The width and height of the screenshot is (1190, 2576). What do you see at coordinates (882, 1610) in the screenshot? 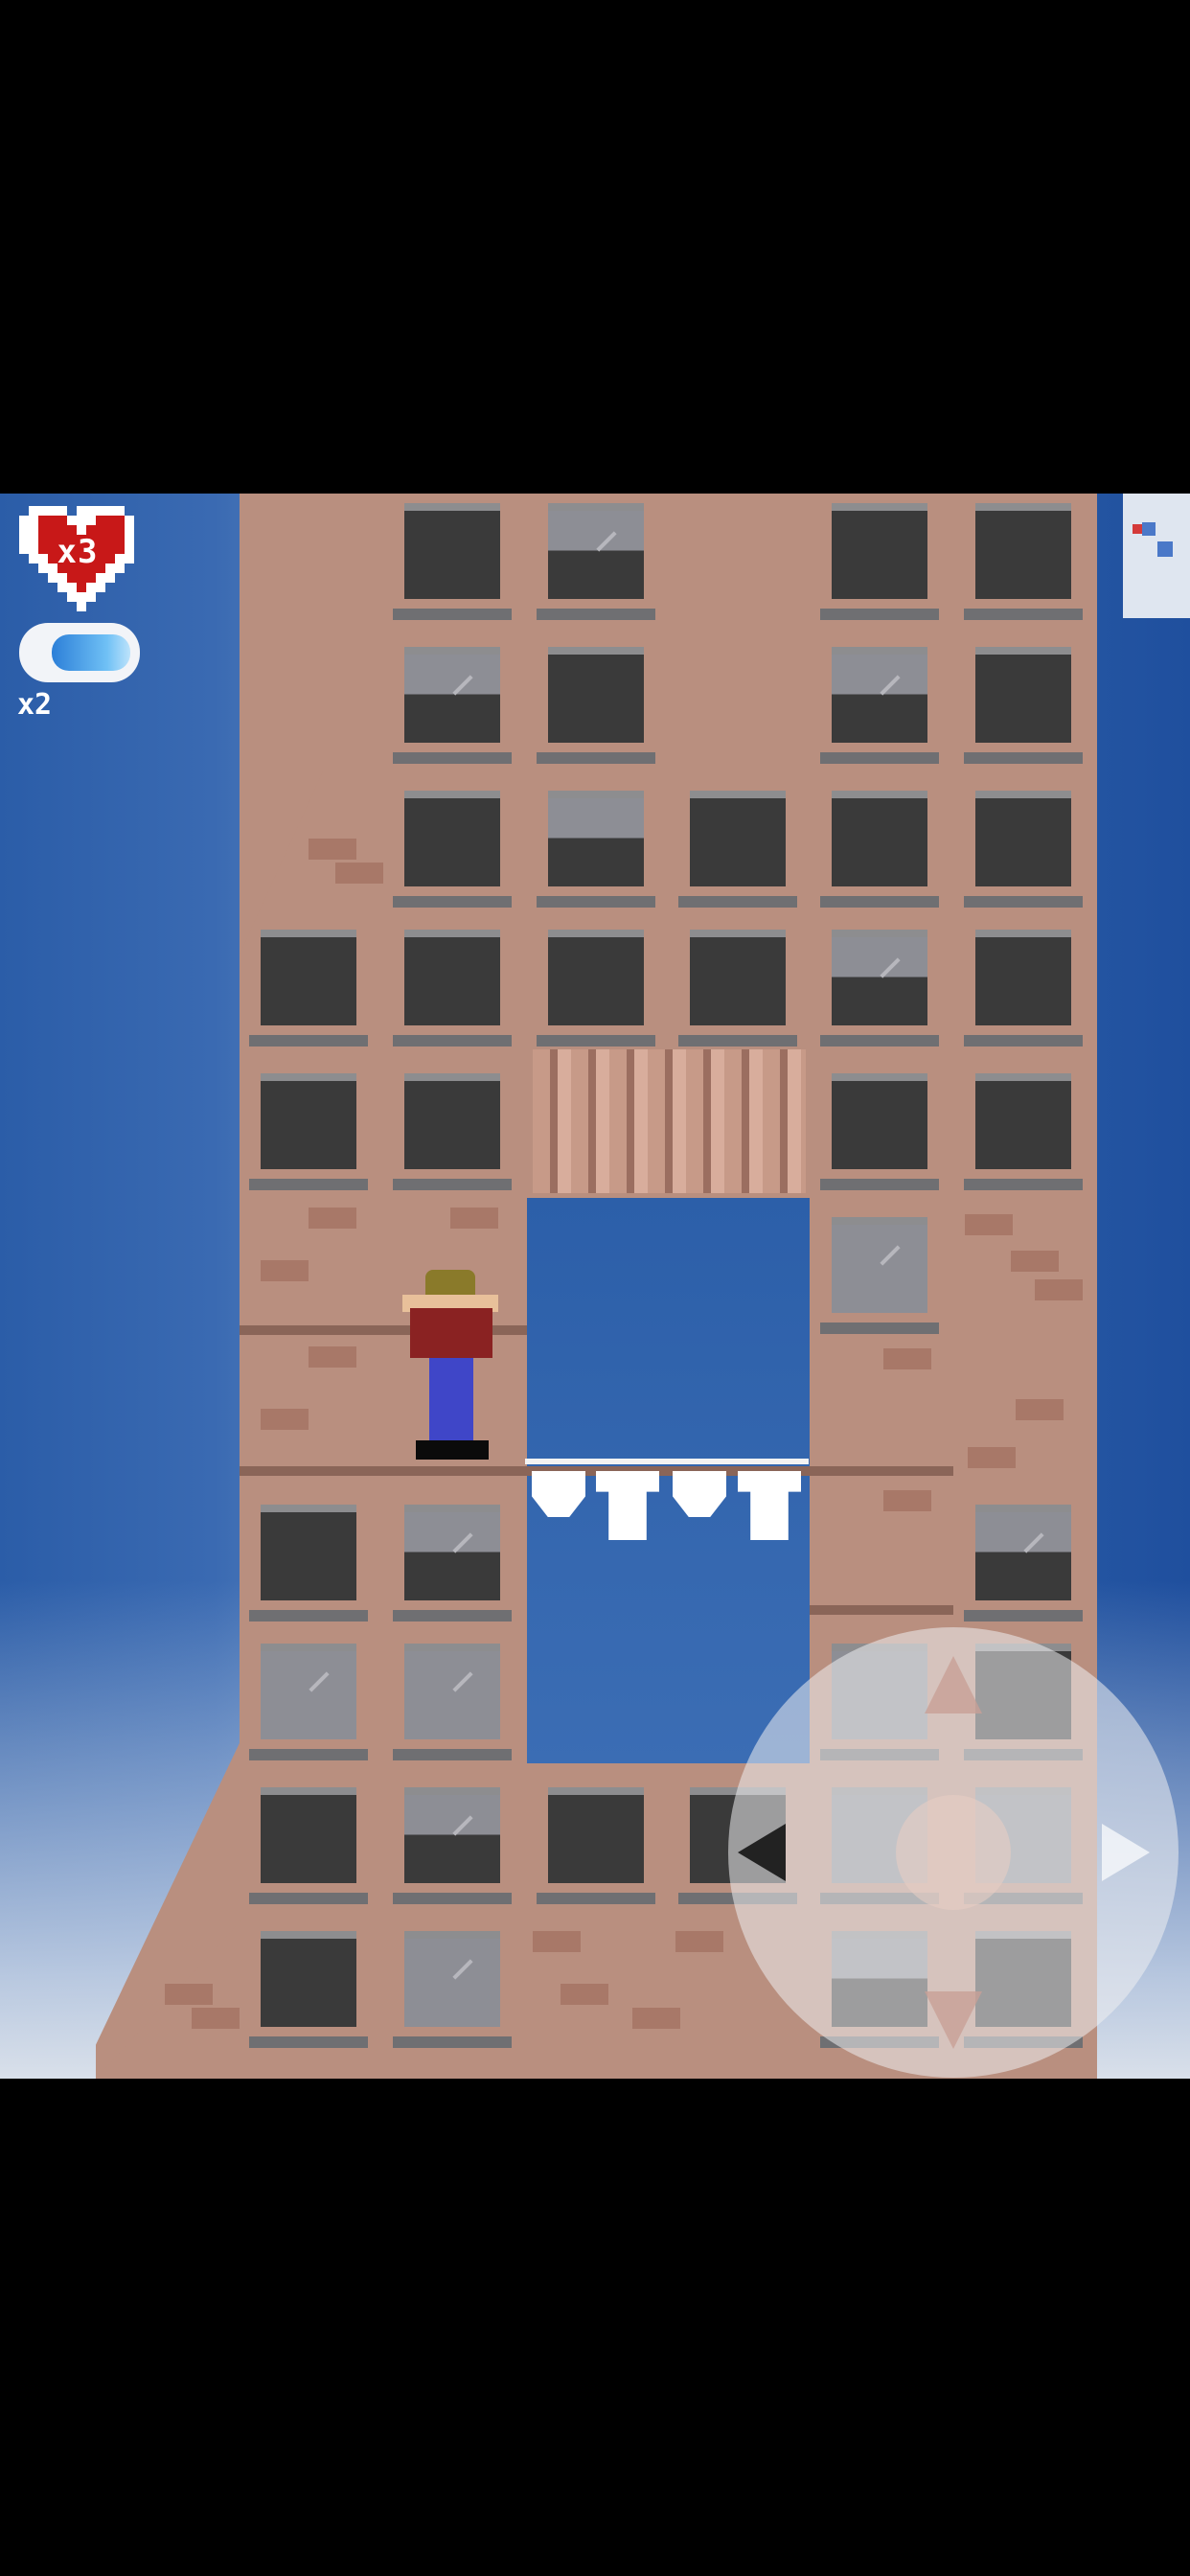
I see `ledge-right` at bounding box center [882, 1610].